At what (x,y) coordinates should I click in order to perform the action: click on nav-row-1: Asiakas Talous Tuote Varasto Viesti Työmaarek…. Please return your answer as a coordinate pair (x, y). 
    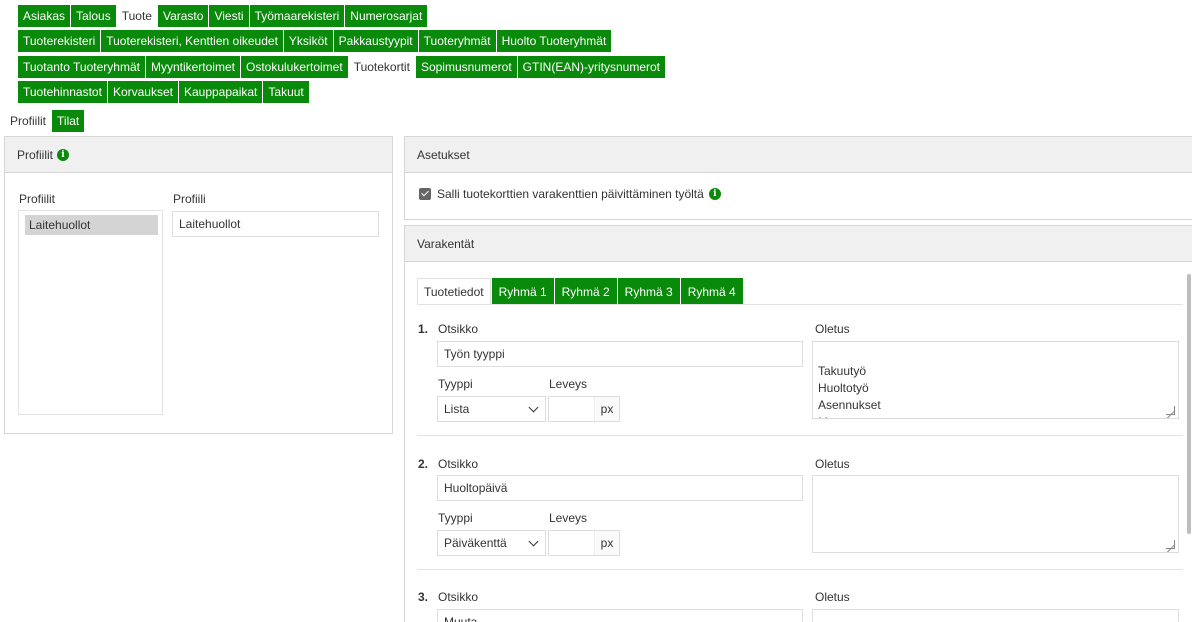
    Looking at the image, I should click on (223, 16).